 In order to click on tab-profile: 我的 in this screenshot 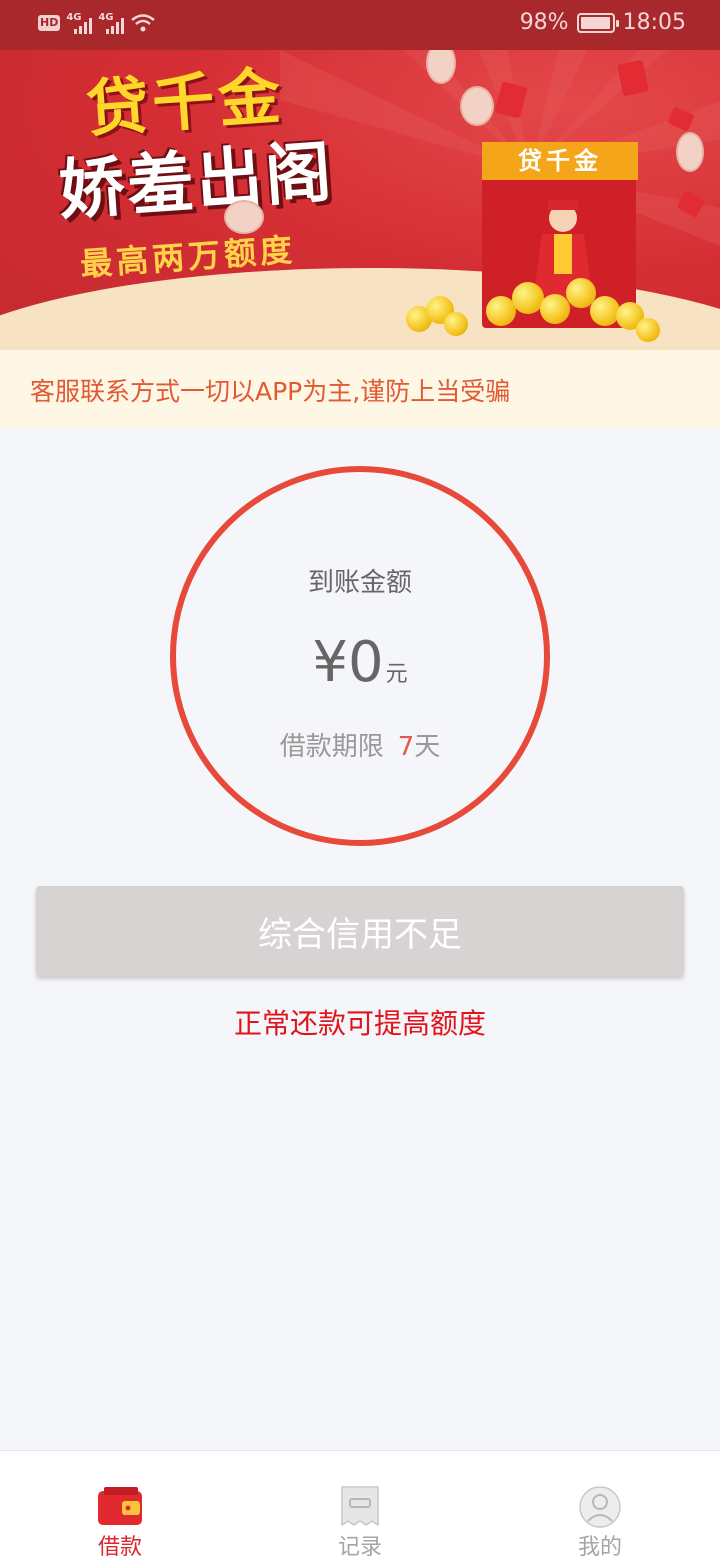, I will do `click(600, 1505)`.